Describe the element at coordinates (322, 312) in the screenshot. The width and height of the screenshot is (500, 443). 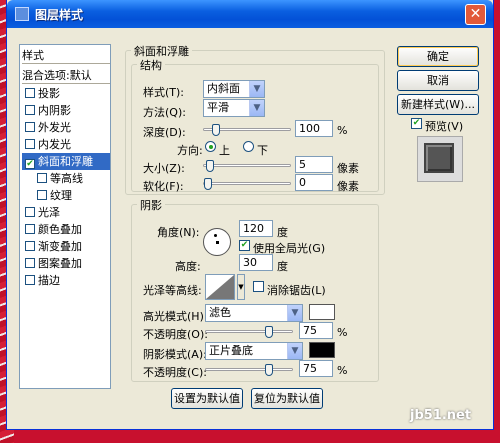
I see `highlight-color-swatch` at that location.